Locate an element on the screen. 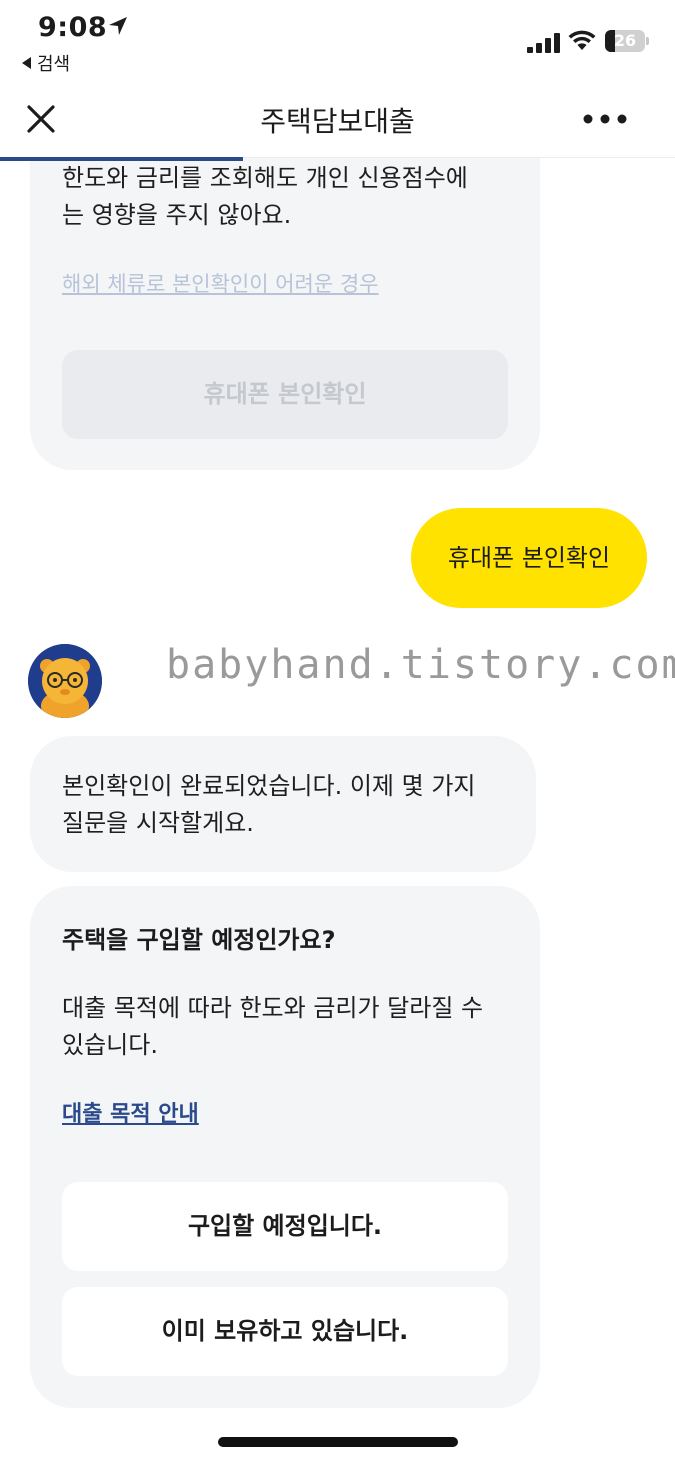  battery-level: 26 is located at coordinates (625, 40).